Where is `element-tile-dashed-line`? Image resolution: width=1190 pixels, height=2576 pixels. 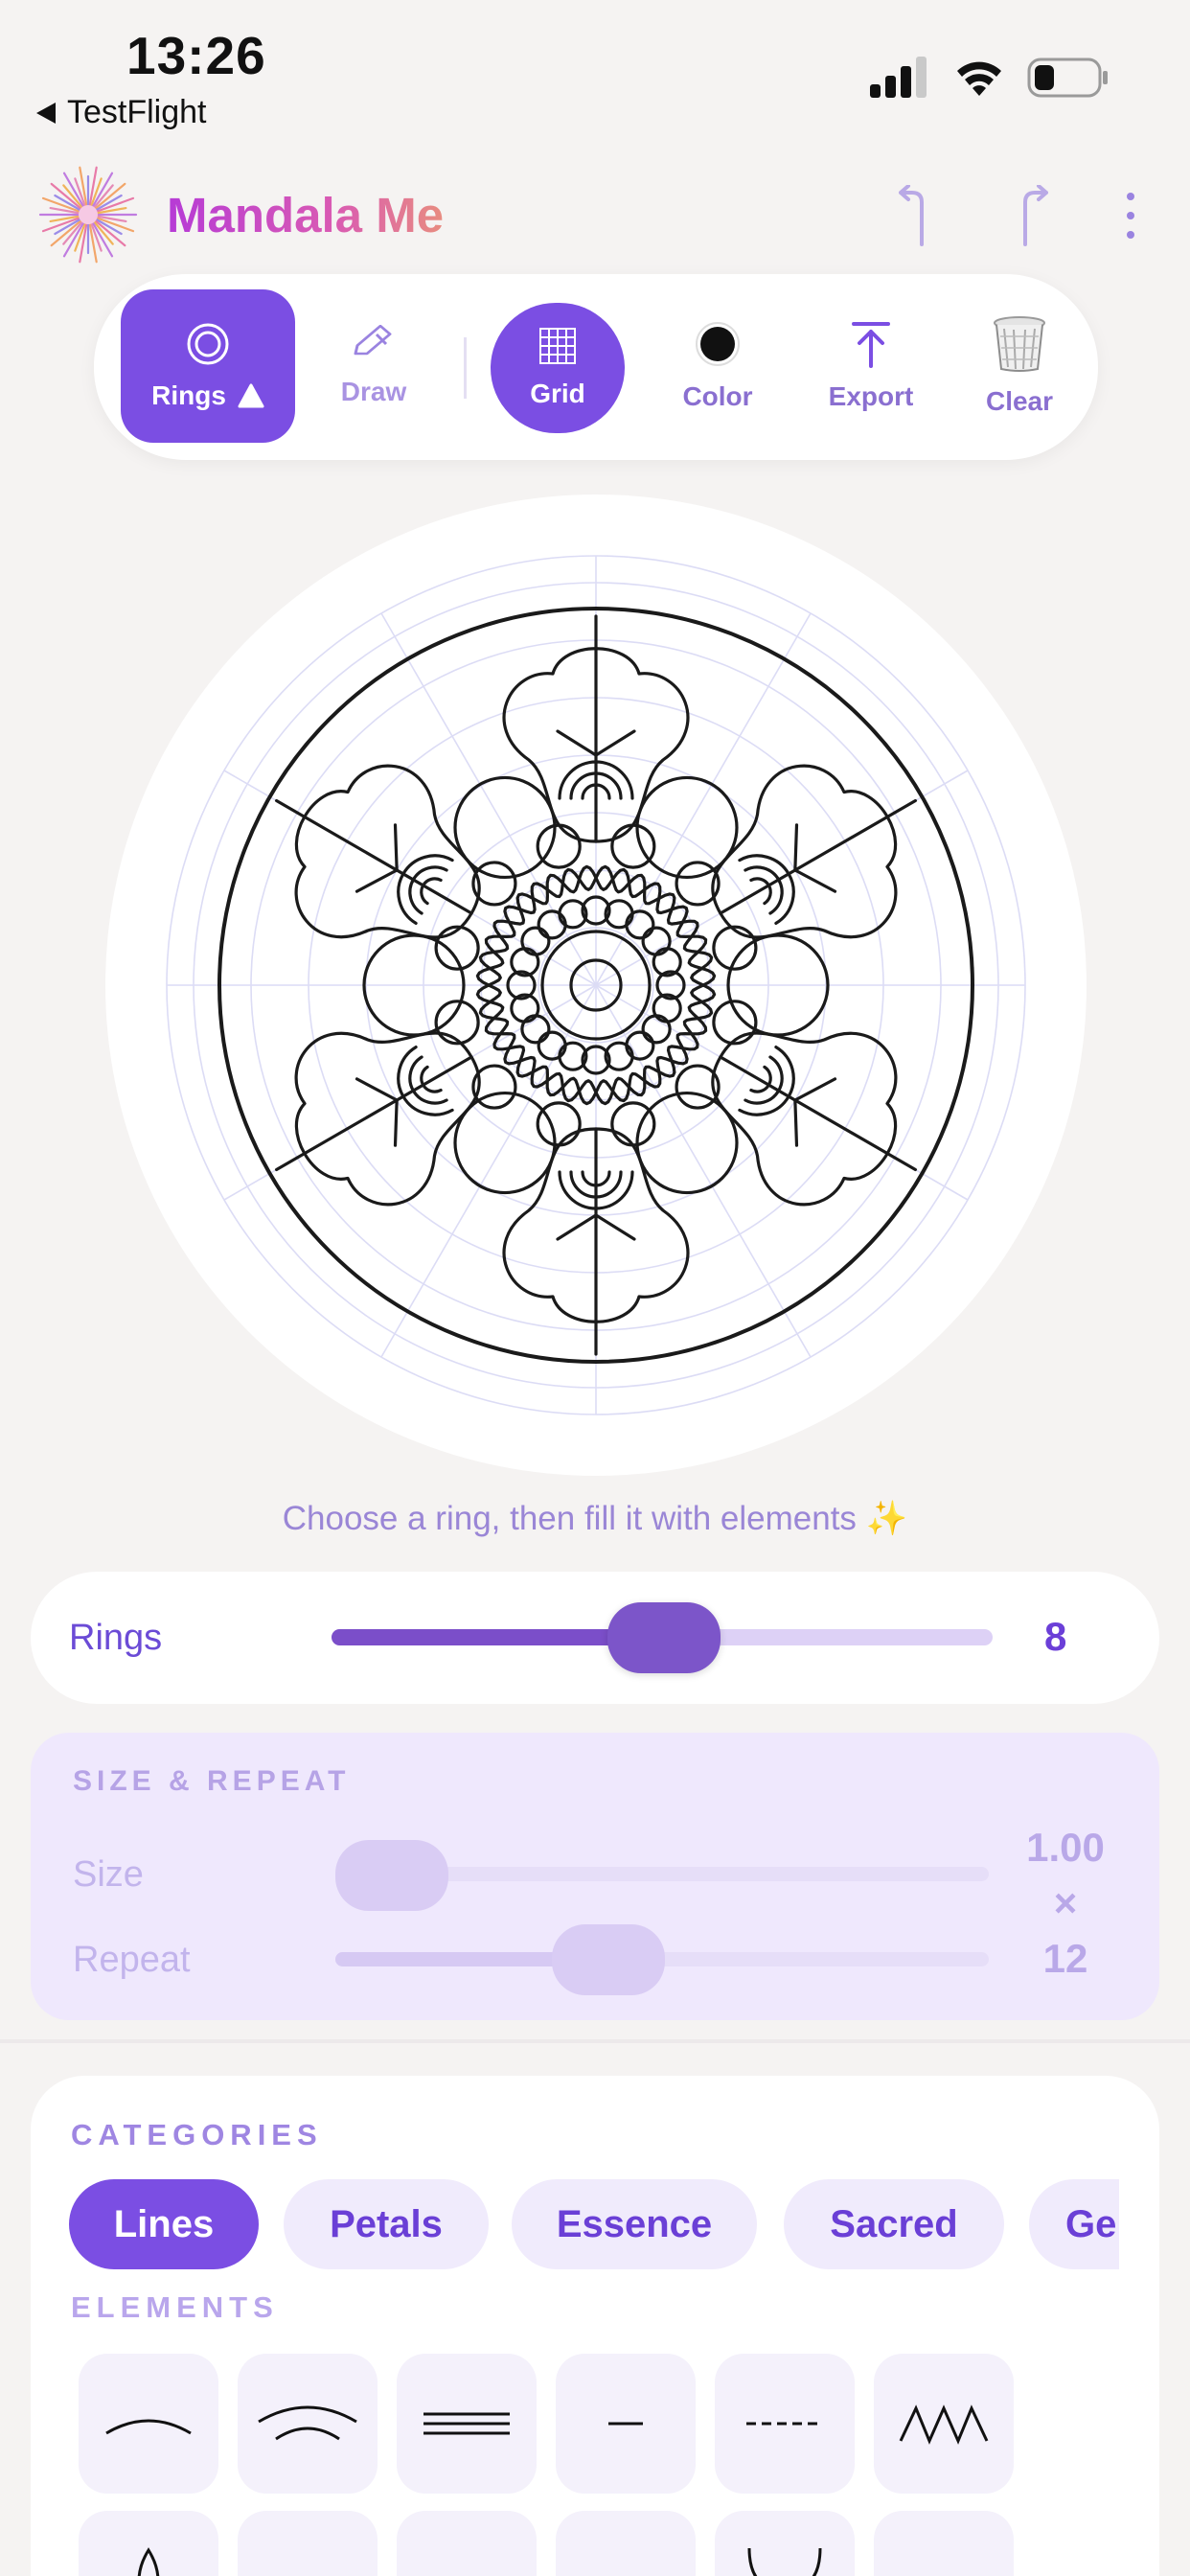
element-tile-dashed-line is located at coordinates (785, 2424).